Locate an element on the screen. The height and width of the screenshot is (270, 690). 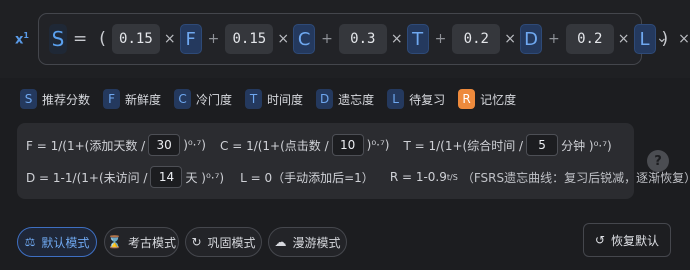
legend-badge: R is located at coordinates (467, 99).